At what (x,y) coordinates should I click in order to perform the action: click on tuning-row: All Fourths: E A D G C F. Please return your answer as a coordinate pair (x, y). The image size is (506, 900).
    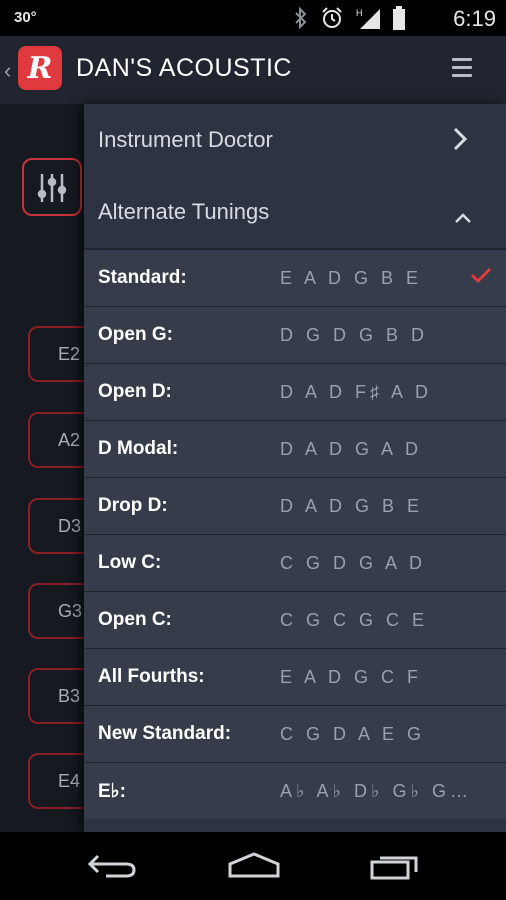
    Looking at the image, I should click on (295, 676).